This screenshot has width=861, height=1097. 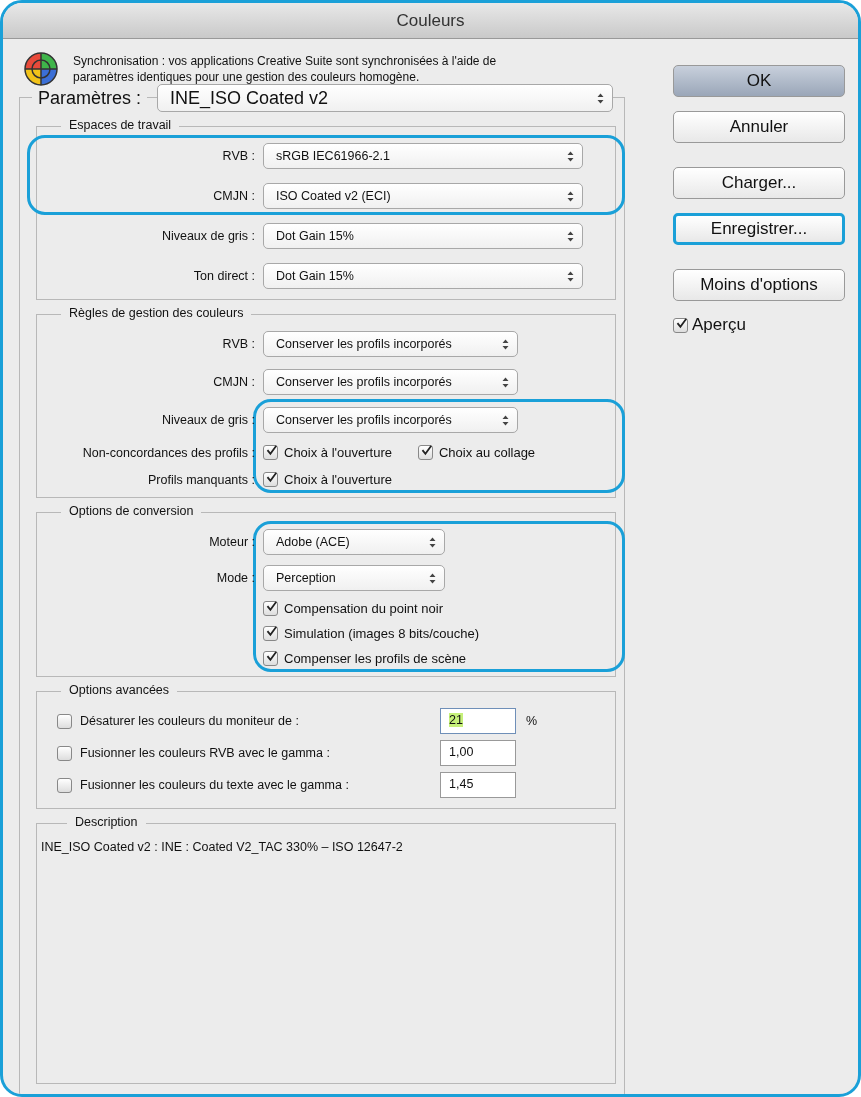 What do you see at coordinates (222, 847) in the screenshot?
I see `description-text: INE_ISO Coated v2 : INE : Coated V2_TAC 330% – ISO 12647-2` at bounding box center [222, 847].